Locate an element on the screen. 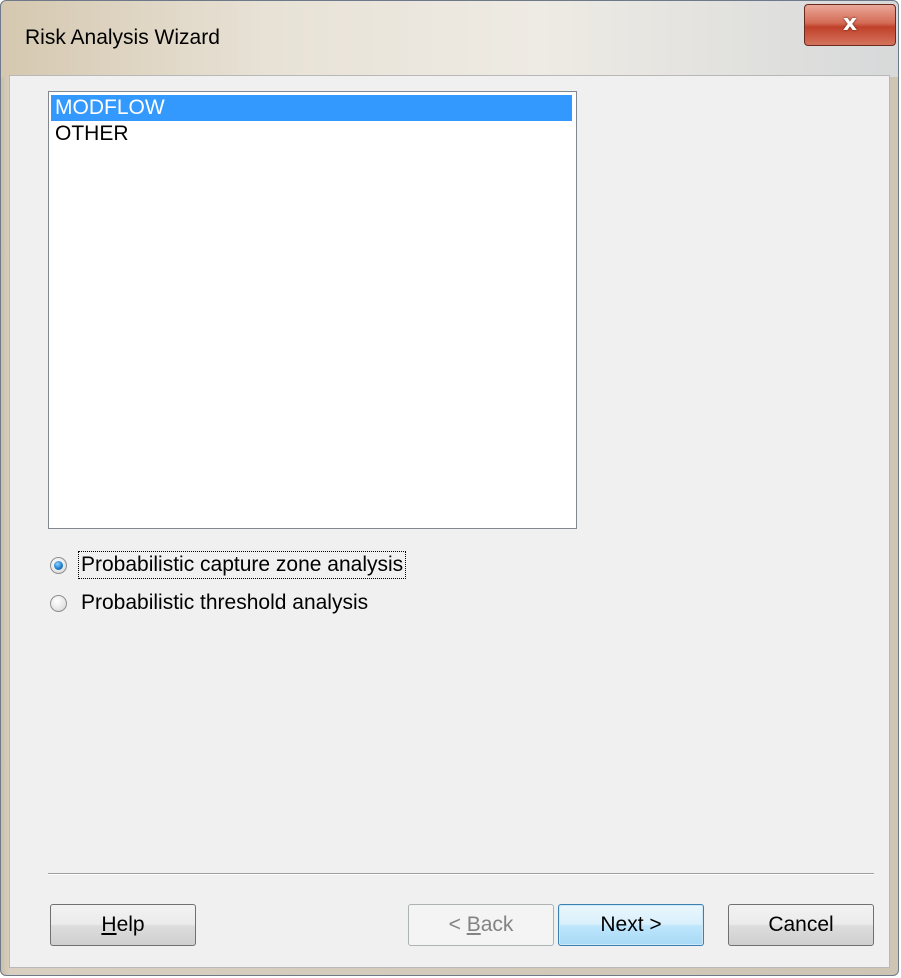  radio-capture-zone: Probabilistic capture zone analysis is located at coordinates (228, 565).